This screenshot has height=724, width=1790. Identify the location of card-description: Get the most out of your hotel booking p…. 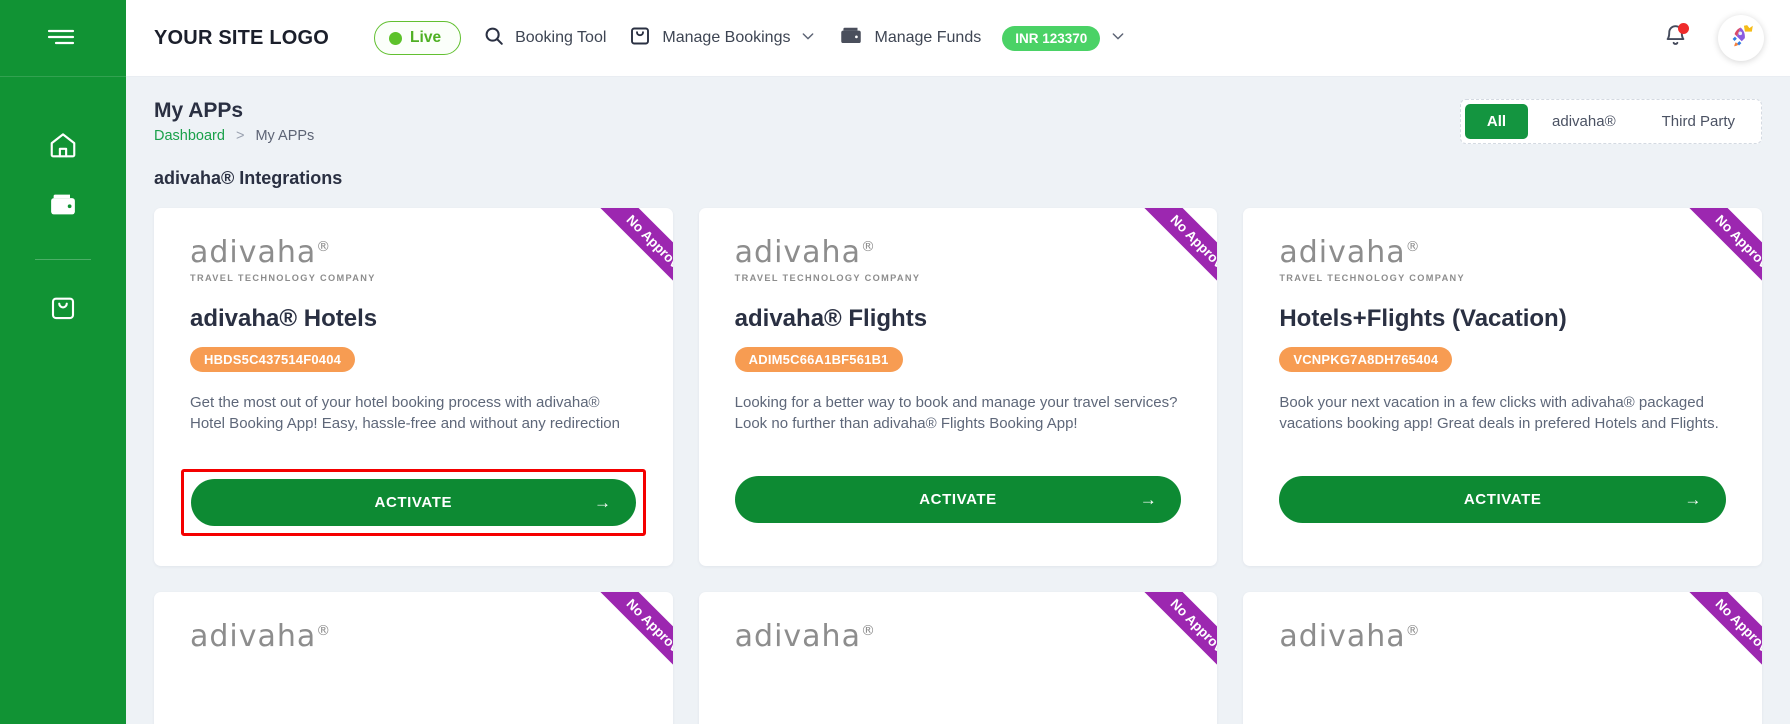
(405, 413).